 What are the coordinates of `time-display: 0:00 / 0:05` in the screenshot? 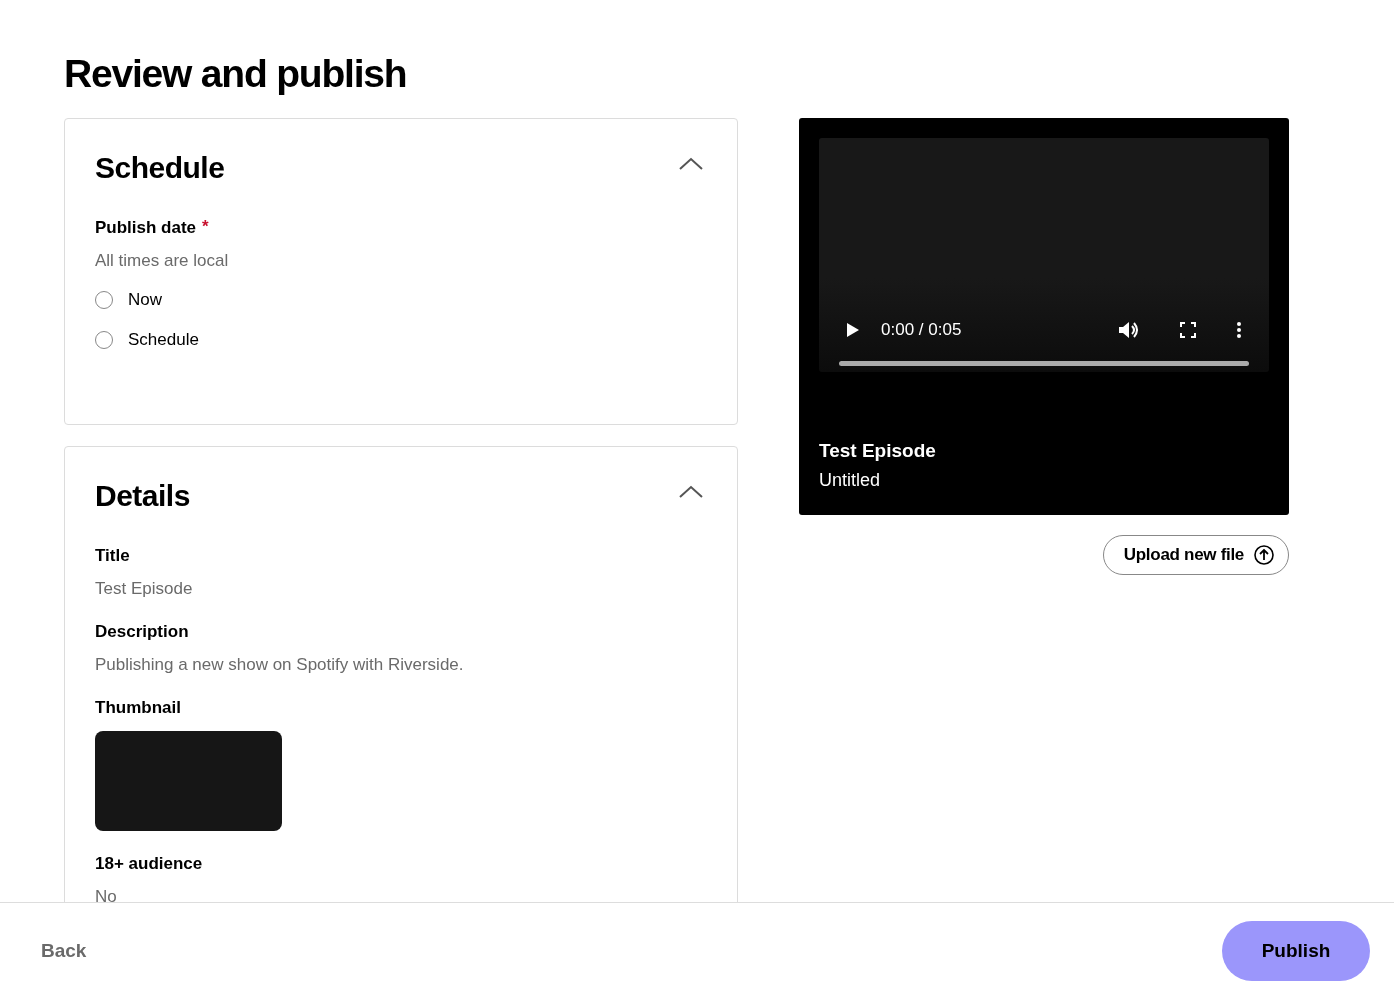 It's located at (921, 330).